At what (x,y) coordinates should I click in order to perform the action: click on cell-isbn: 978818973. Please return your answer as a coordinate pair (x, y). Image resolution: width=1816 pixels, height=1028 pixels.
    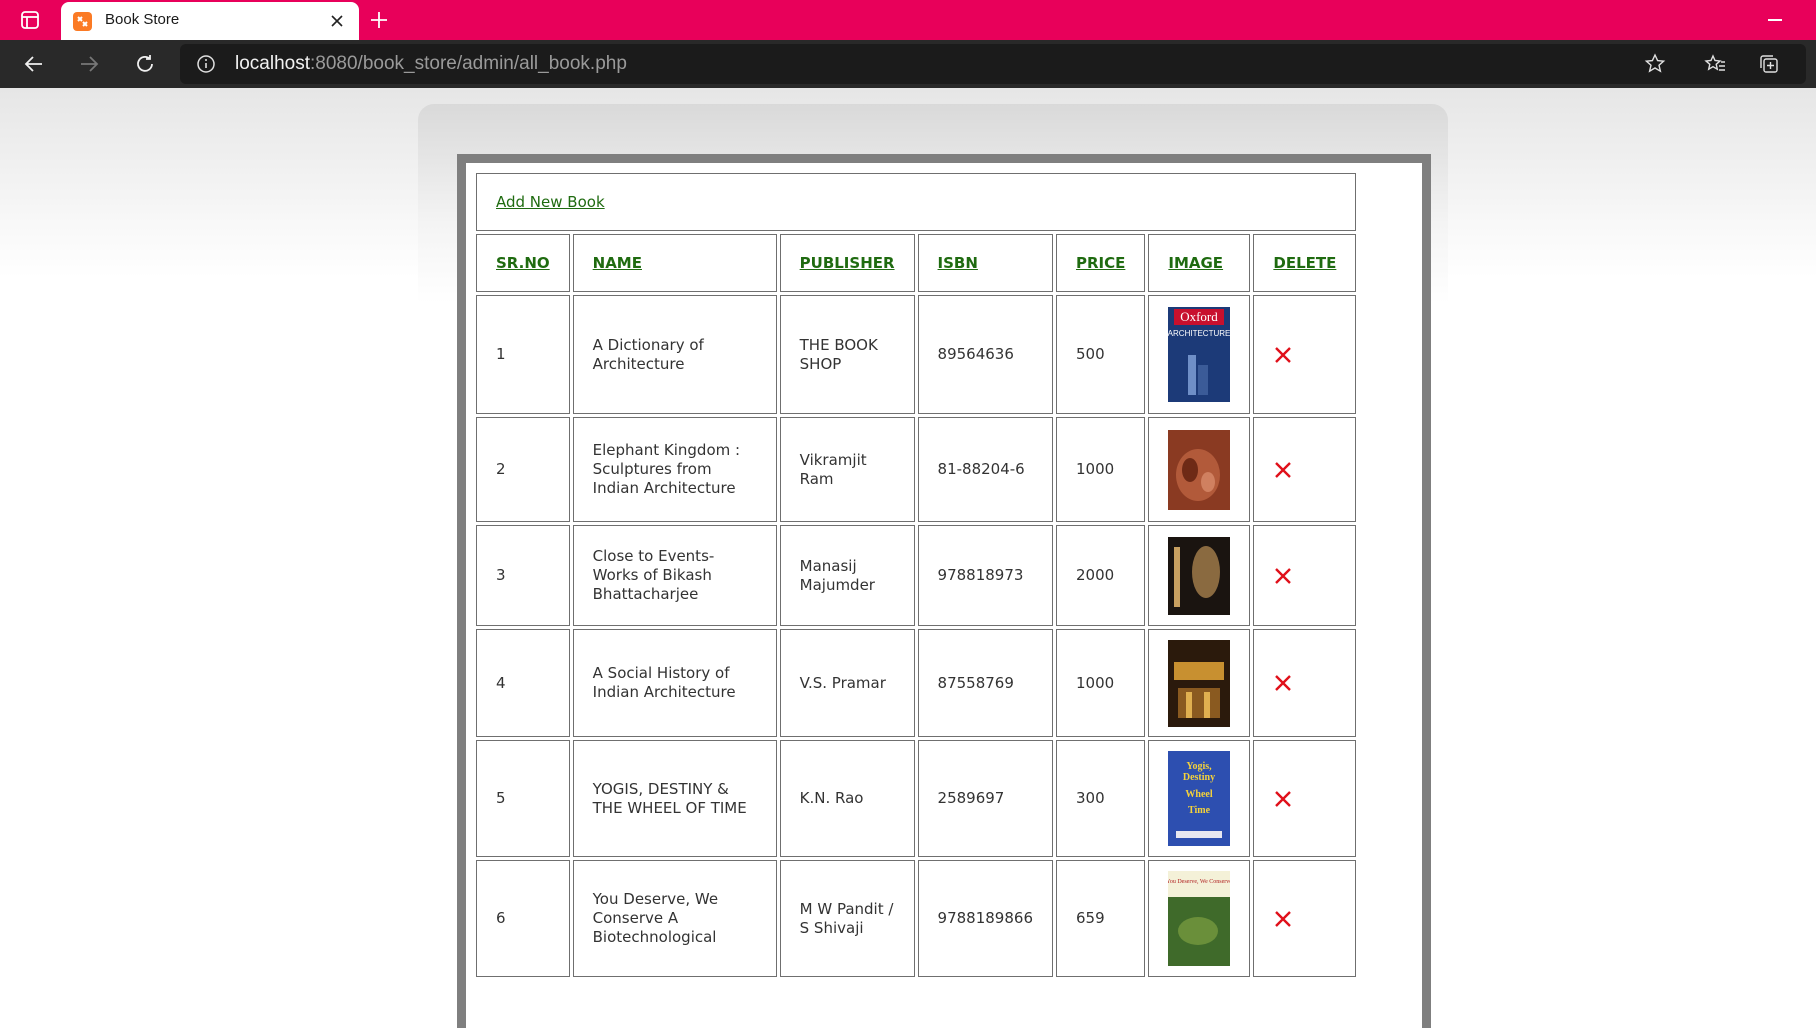
    Looking at the image, I should click on (985, 575).